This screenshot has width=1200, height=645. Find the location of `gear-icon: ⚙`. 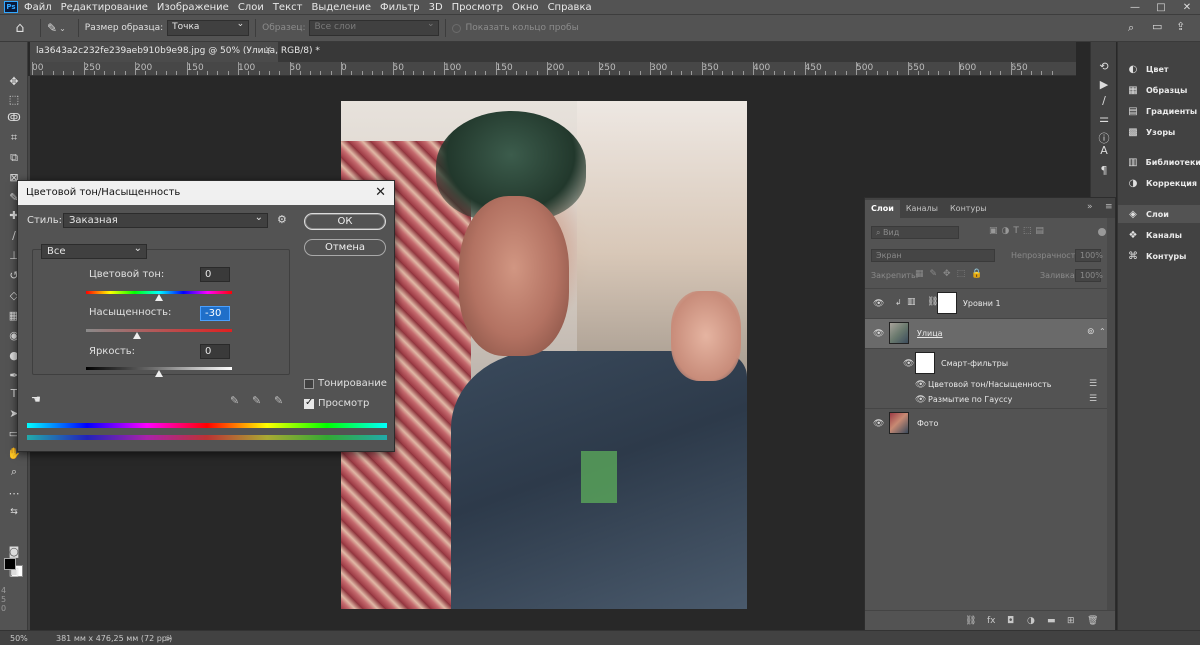

gear-icon: ⚙ is located at coordinates (282, 219).